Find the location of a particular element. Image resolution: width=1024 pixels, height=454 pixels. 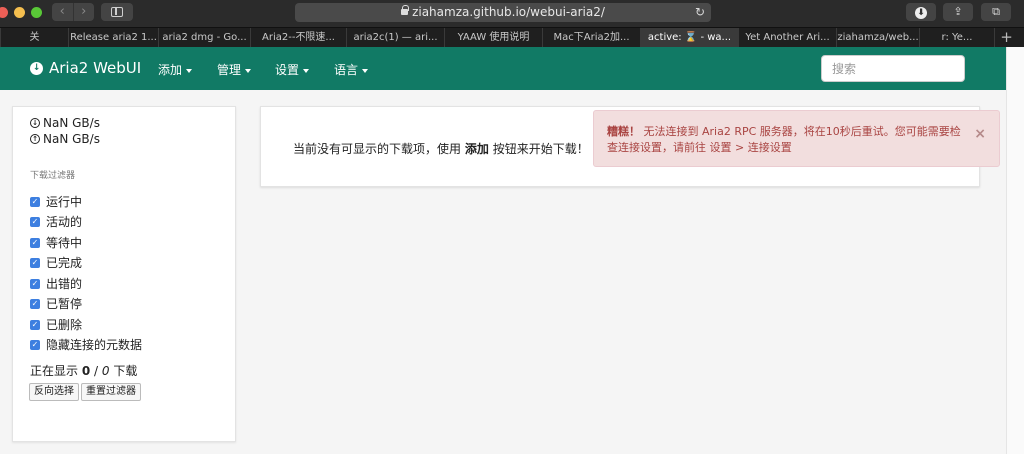

filter-label: 出错的 is located at coordinates (64, 284).